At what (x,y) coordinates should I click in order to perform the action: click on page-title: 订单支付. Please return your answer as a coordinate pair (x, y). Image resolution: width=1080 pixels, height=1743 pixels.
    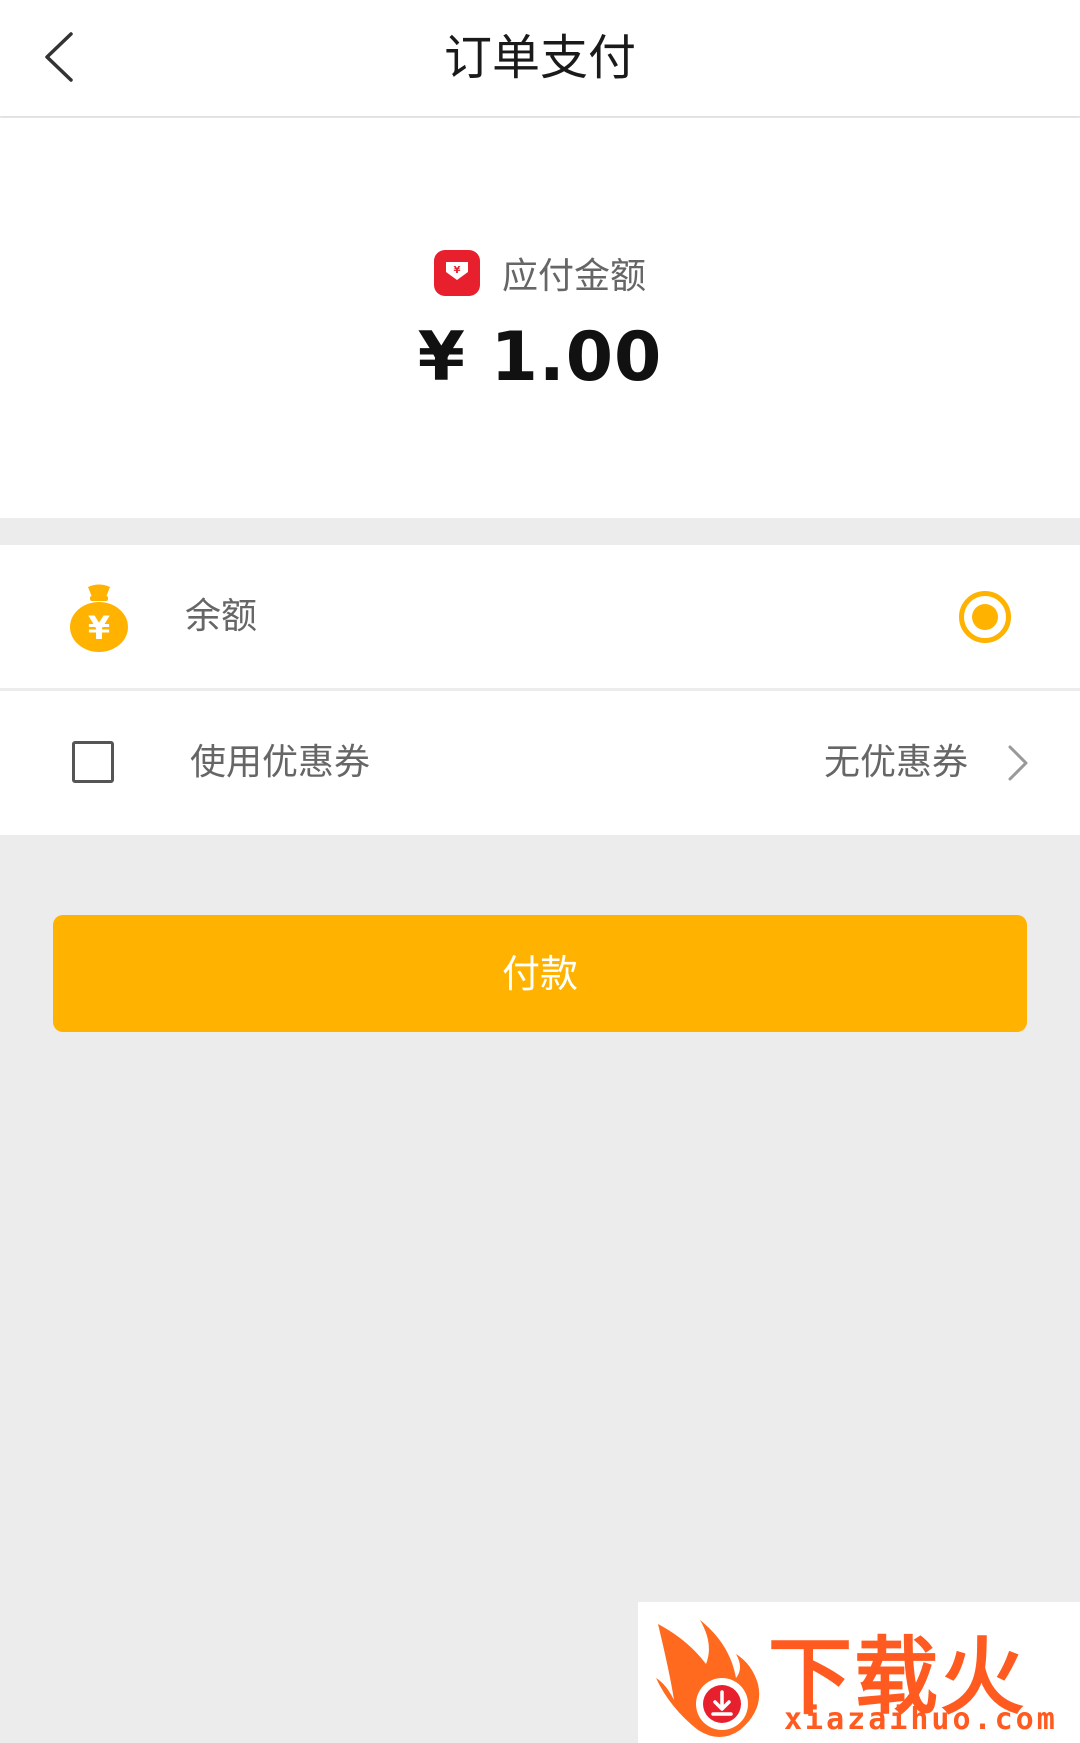
    Looking at the image, I should click on (539, 58).